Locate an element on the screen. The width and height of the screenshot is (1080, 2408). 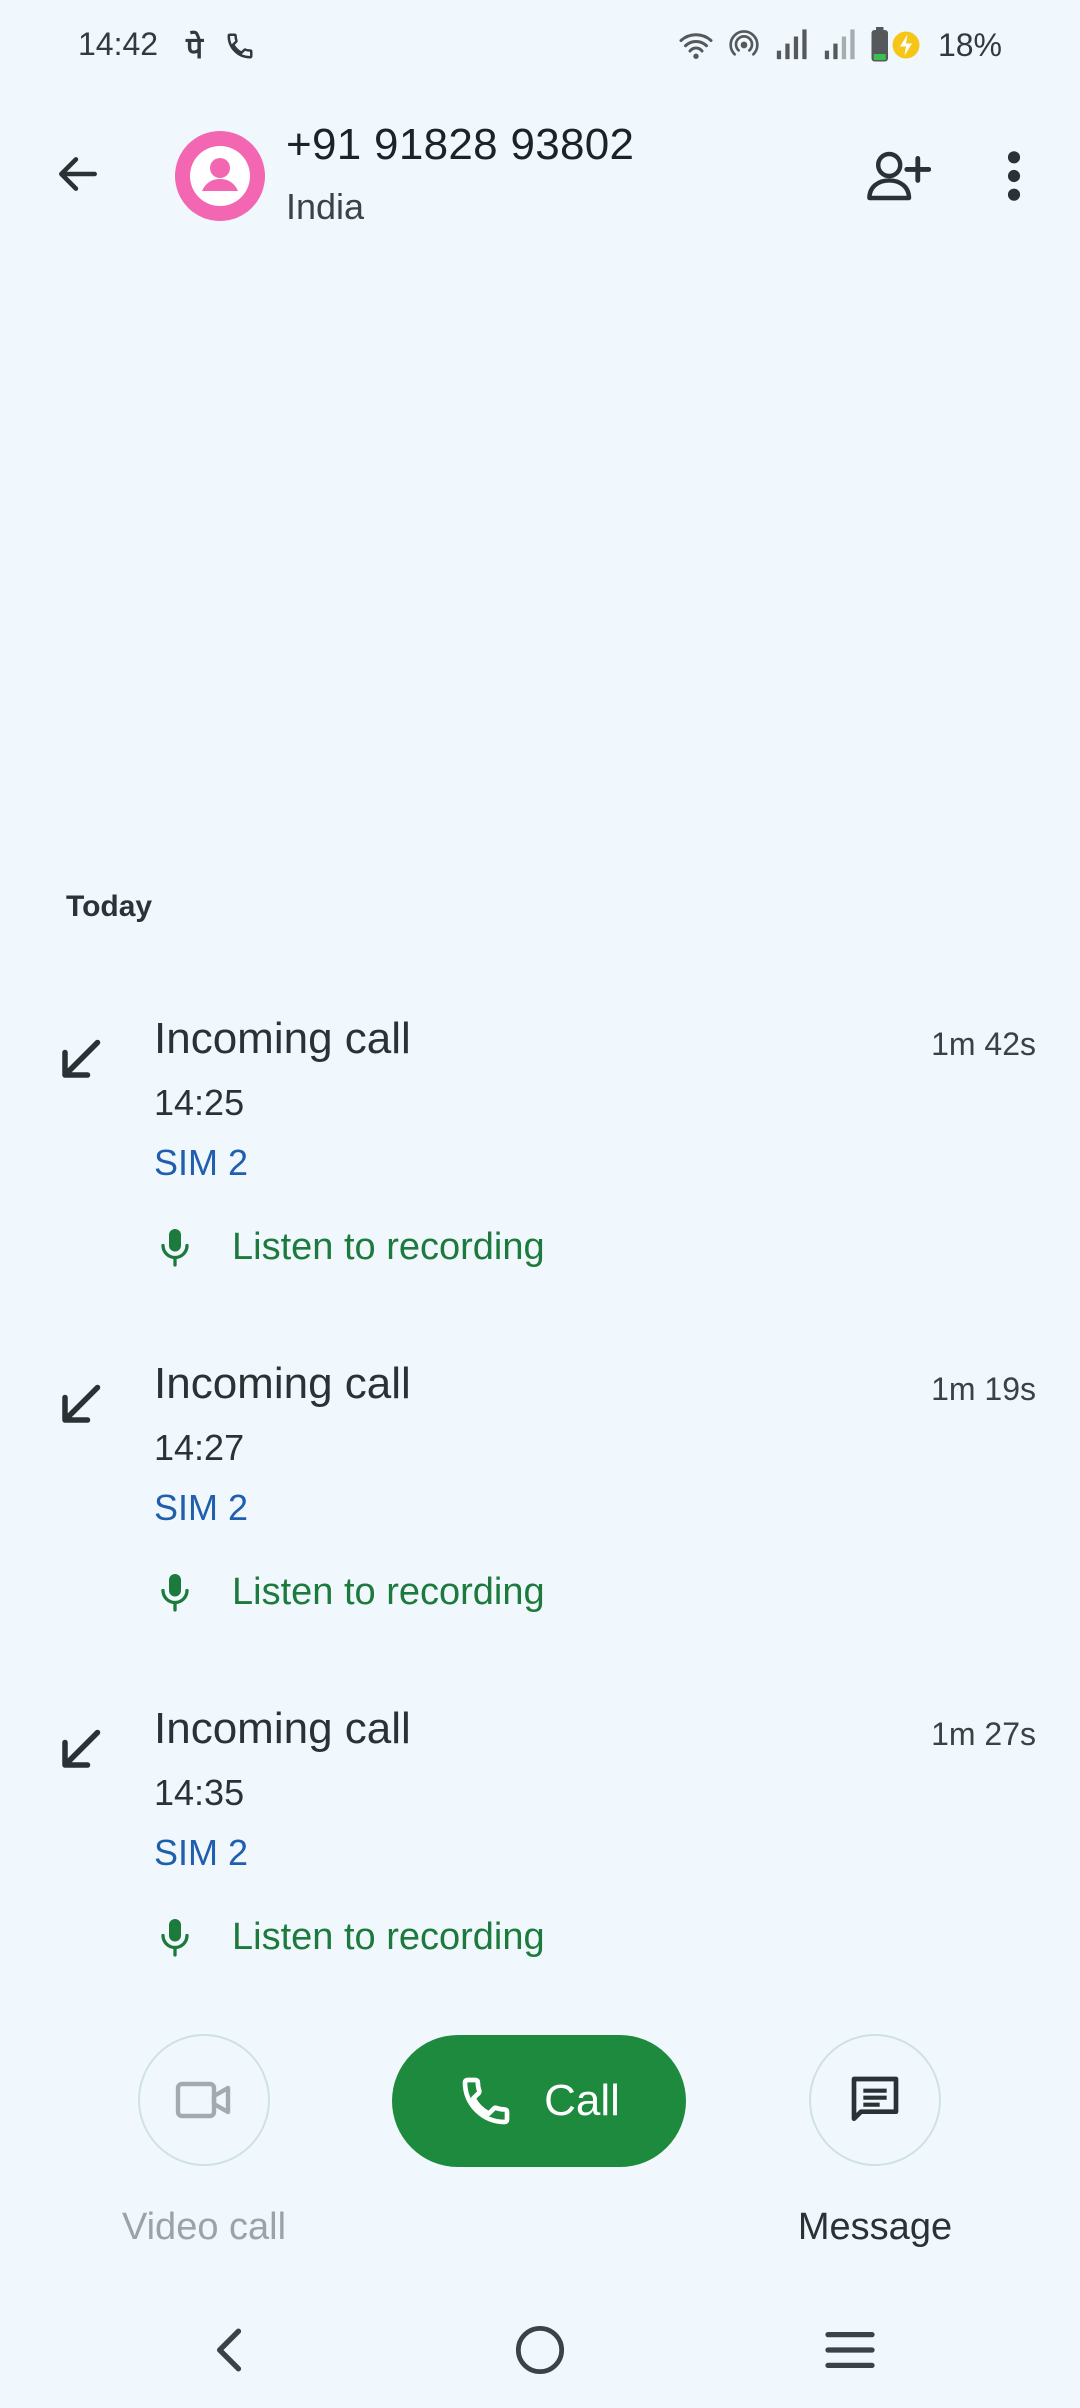
status-time: 14:42 is located at coordinates (118, 44).